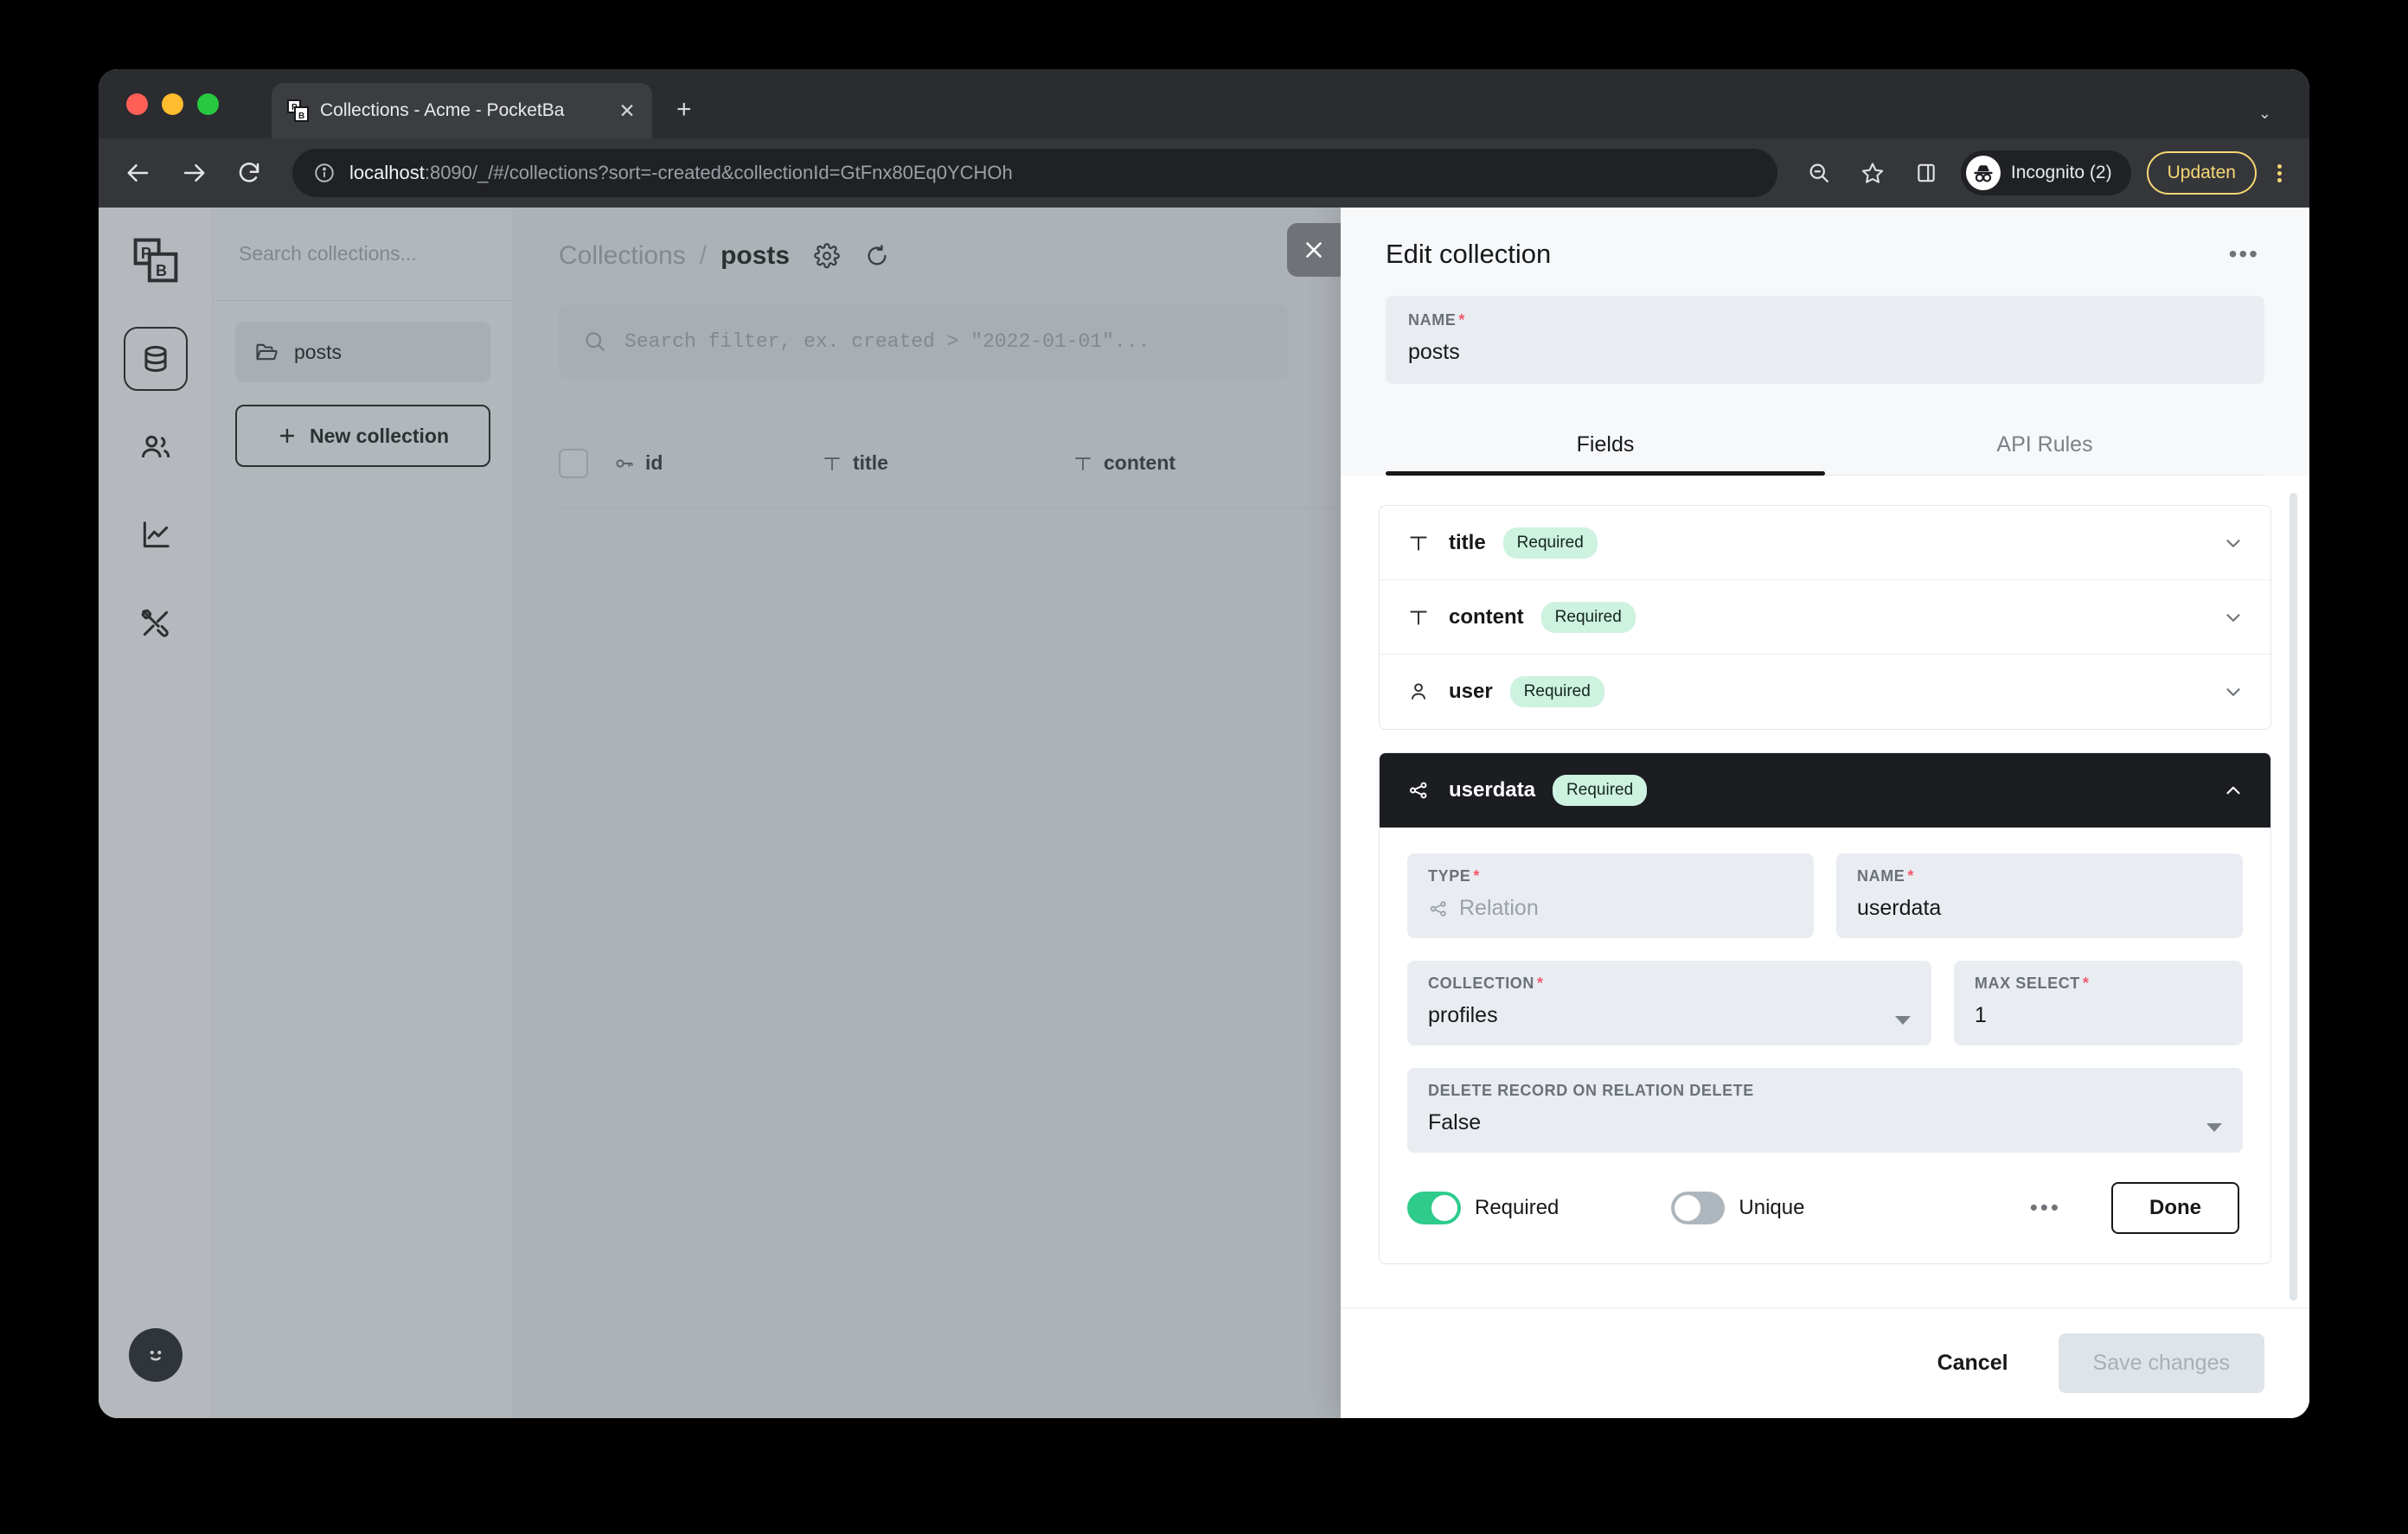 Image resolution: width=2408 pixels, height=1534 pixels. Describe the element at coordinates (194, 173) in the screenshot. I see `forward-arrow-icon` at that location.